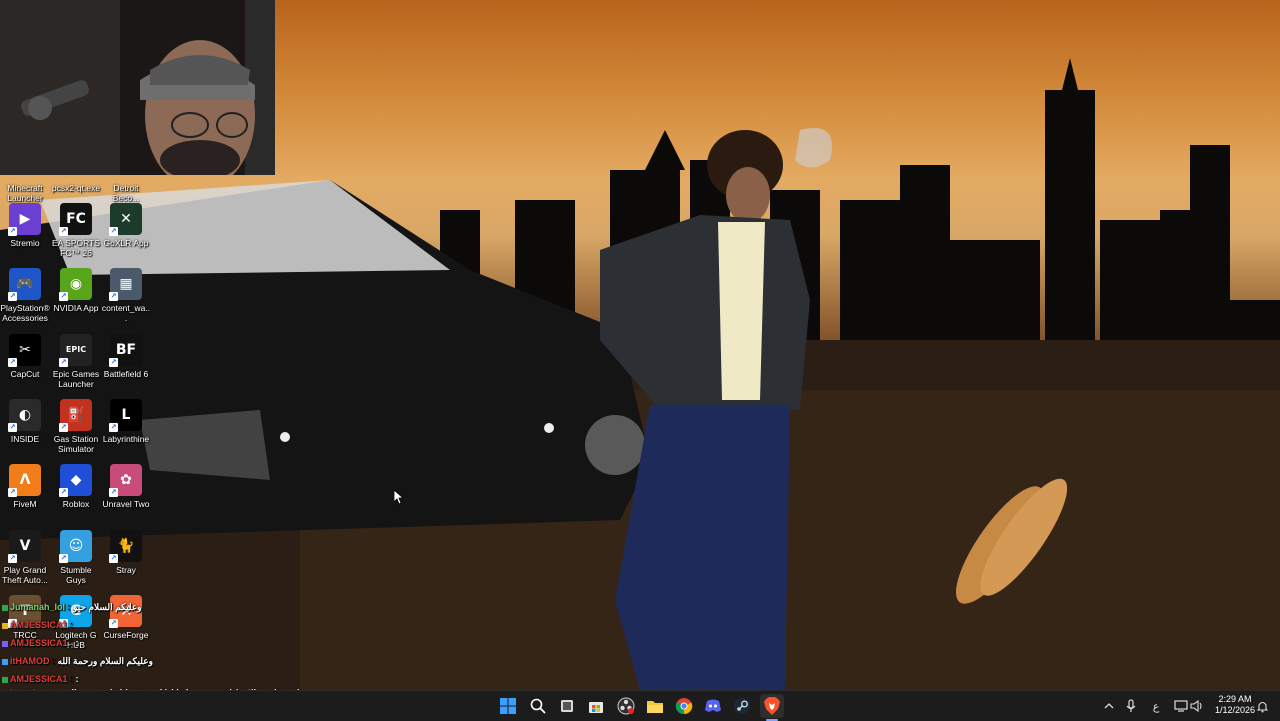 This screenshot has width=1280, height=721. Describe the element at coordinates (25, 225) in the screenshot. I see `desktop-icon-stremio: ▶ ↗ Stremio` at that location.